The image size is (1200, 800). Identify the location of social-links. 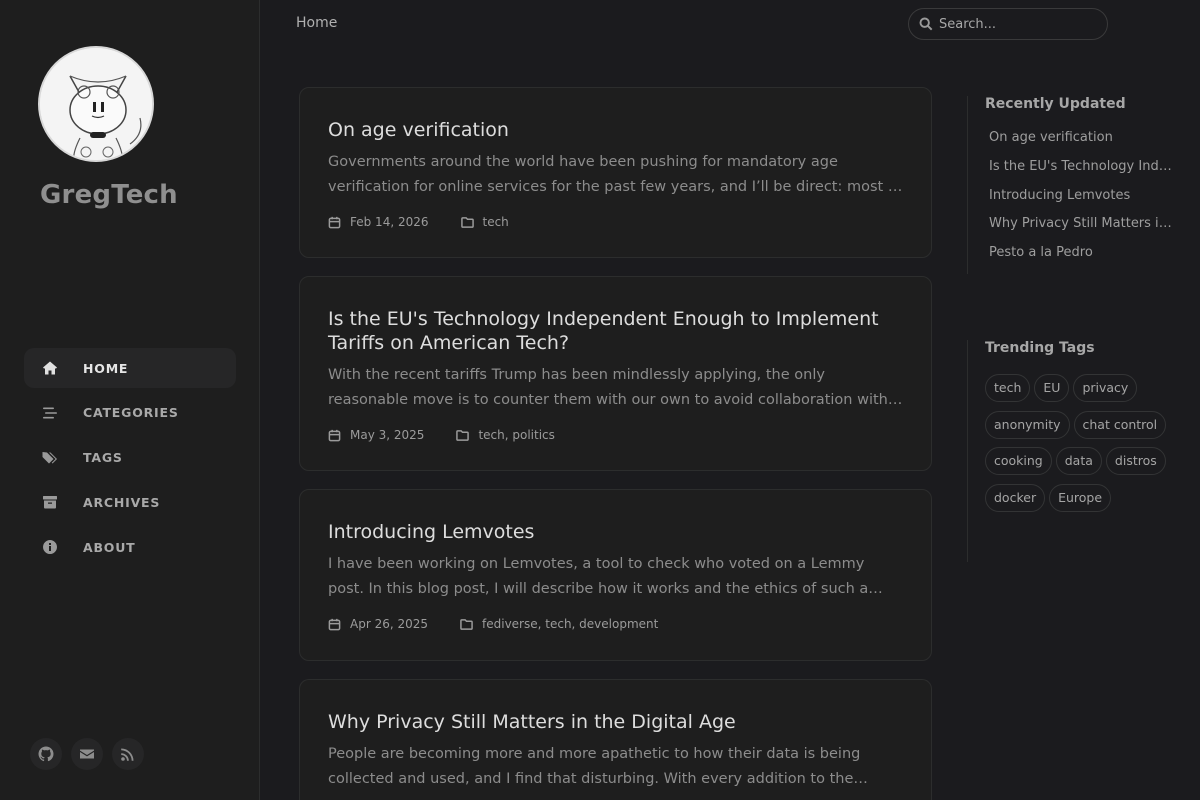
(87, 754).